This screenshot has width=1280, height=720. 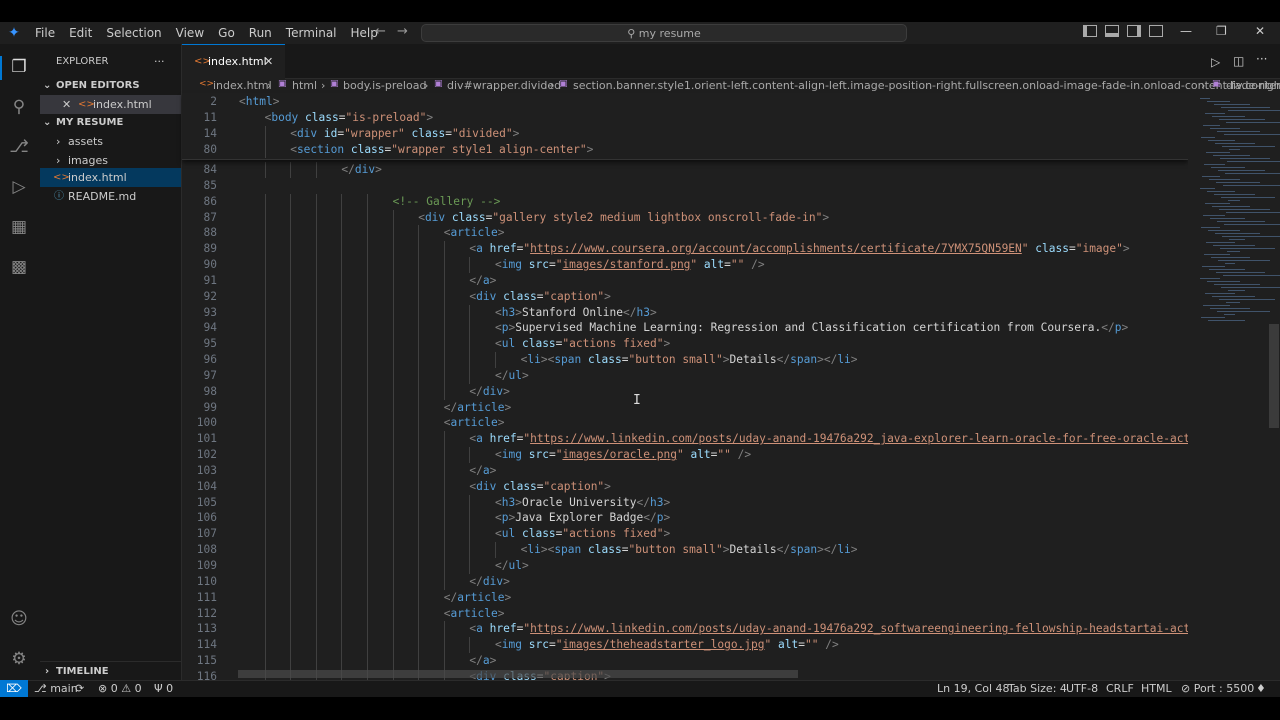 I want to click on code-line: 103 </a>, so click(x=685, y=470).